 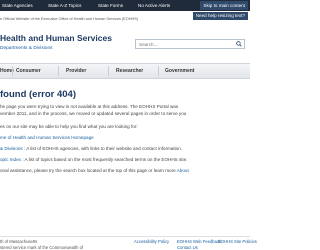 What do you see at coordinates (129, 71) in the screenshot?
I see `tab-researcher: Researcher` at bounding box center [129, 71].